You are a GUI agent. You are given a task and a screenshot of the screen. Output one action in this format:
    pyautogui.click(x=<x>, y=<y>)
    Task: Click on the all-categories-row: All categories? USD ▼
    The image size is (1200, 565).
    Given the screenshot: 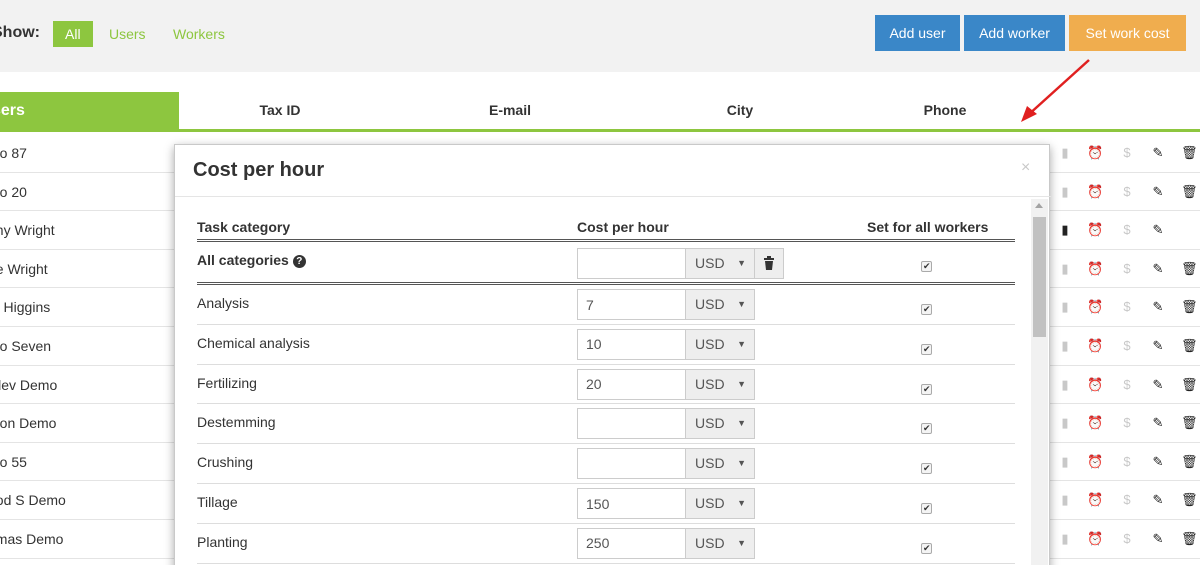 What is the action you would take?
    pyautogui.click(x=606, y=263)
    